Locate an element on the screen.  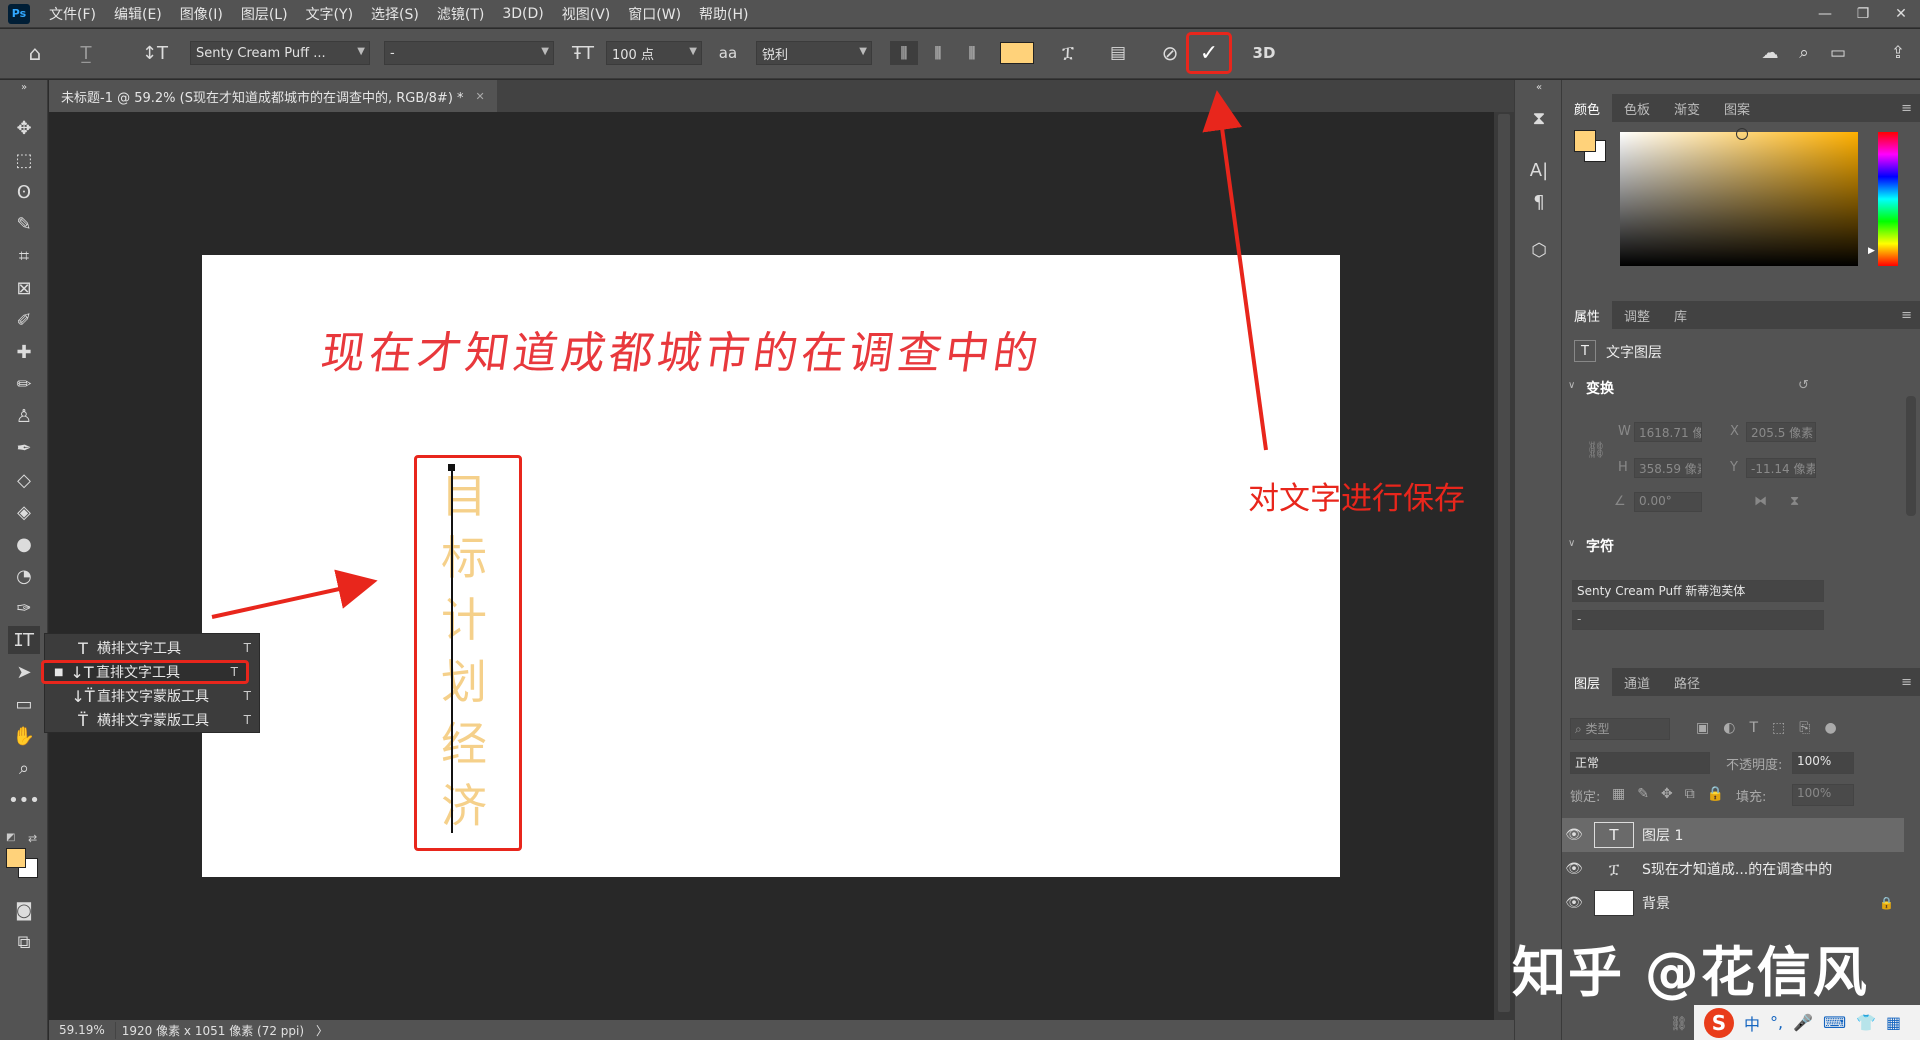
flyout-item-horizontal-type-mask: T̈ 横排文字蒙版工具 T is located at coordinates (152, 720).